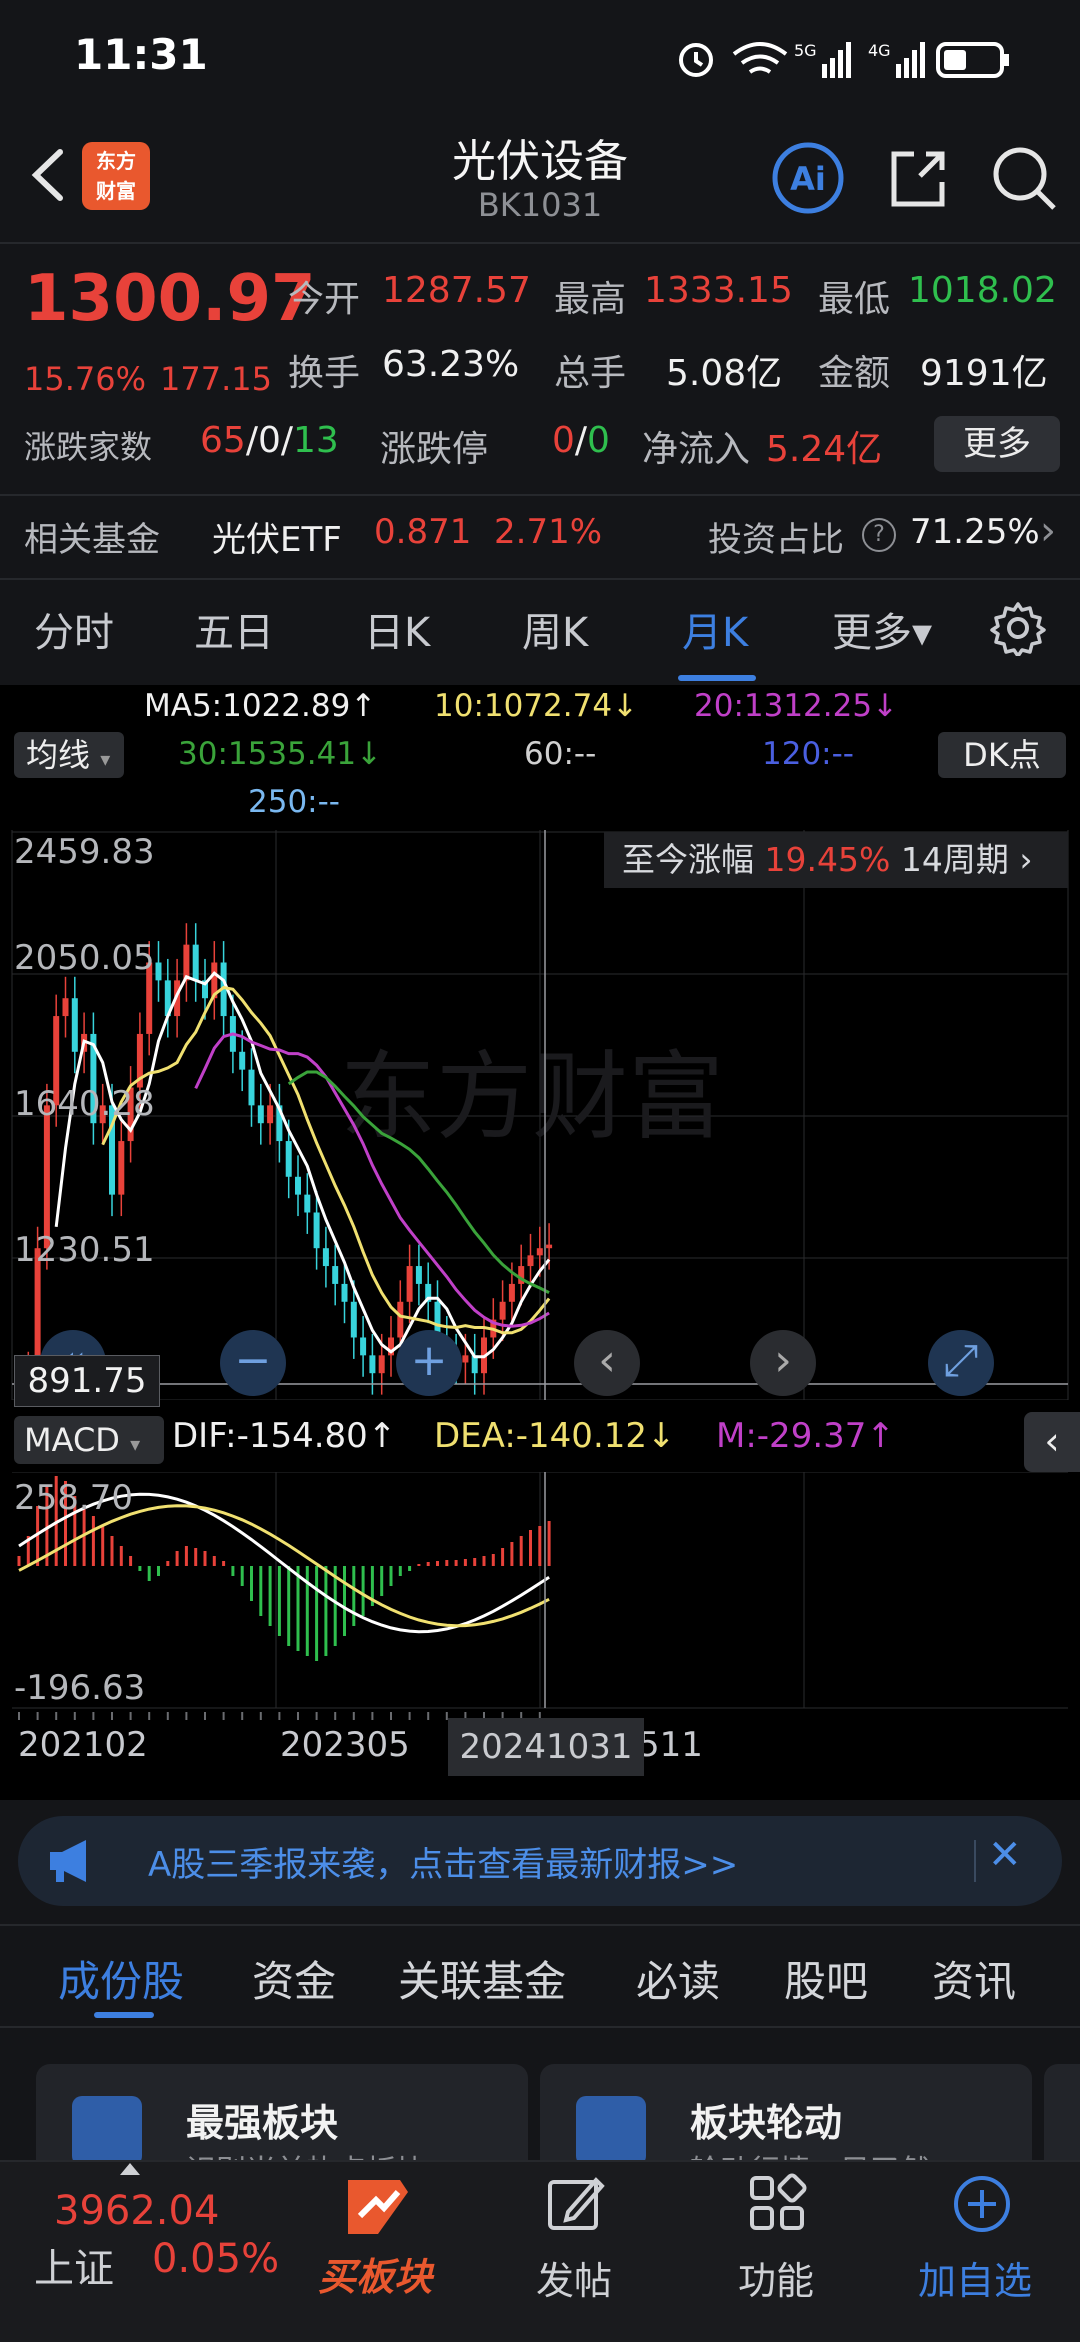 This screenshot has width=1080, height=2342. I want to click on tab-five-day: 五日, so click(234, 629).